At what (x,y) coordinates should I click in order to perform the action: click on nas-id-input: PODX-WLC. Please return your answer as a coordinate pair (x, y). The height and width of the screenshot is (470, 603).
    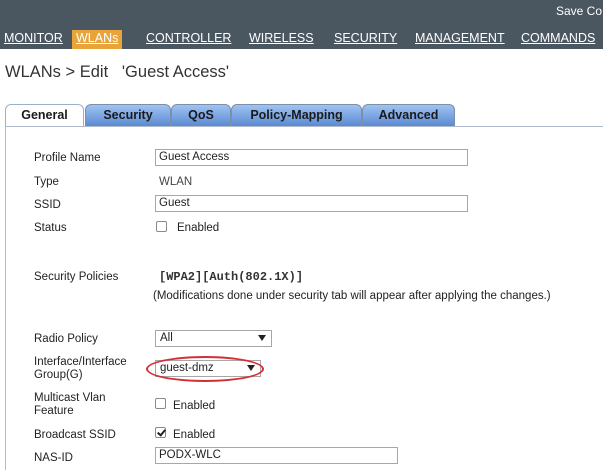
    Looking at the image, I should click on (276, 455).